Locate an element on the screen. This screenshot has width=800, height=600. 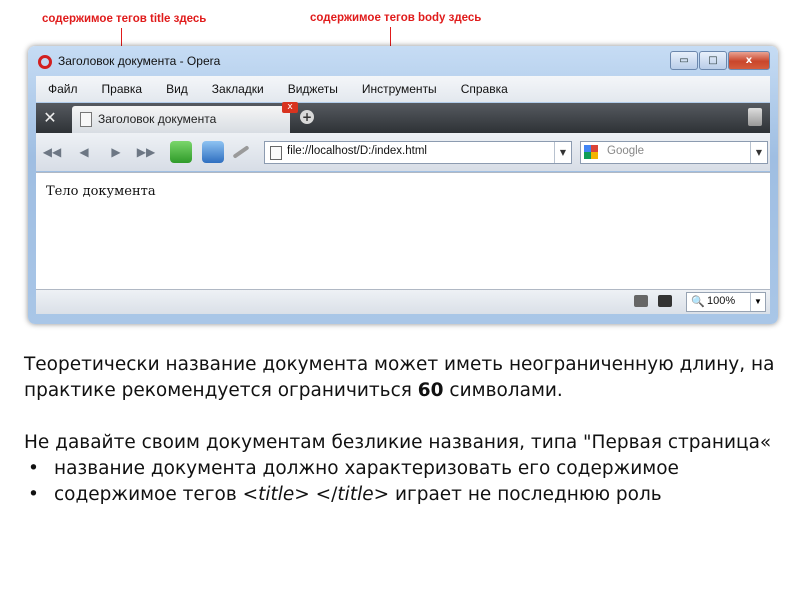
tab-label: Заголовок документа is located at coordinates (157, 119).